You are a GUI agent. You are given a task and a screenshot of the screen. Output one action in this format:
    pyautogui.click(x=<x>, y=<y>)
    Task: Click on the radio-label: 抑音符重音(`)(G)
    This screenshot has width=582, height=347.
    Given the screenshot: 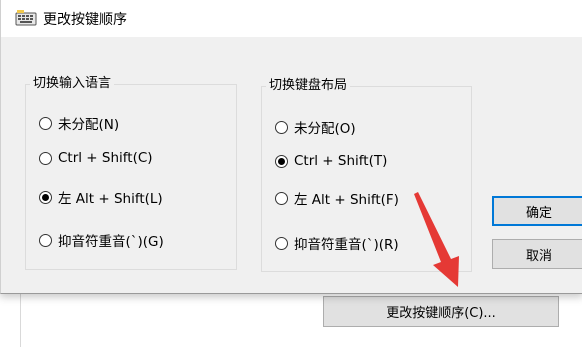 What is the action you would take?
    pyautogui.click(x=111, y=242)
    